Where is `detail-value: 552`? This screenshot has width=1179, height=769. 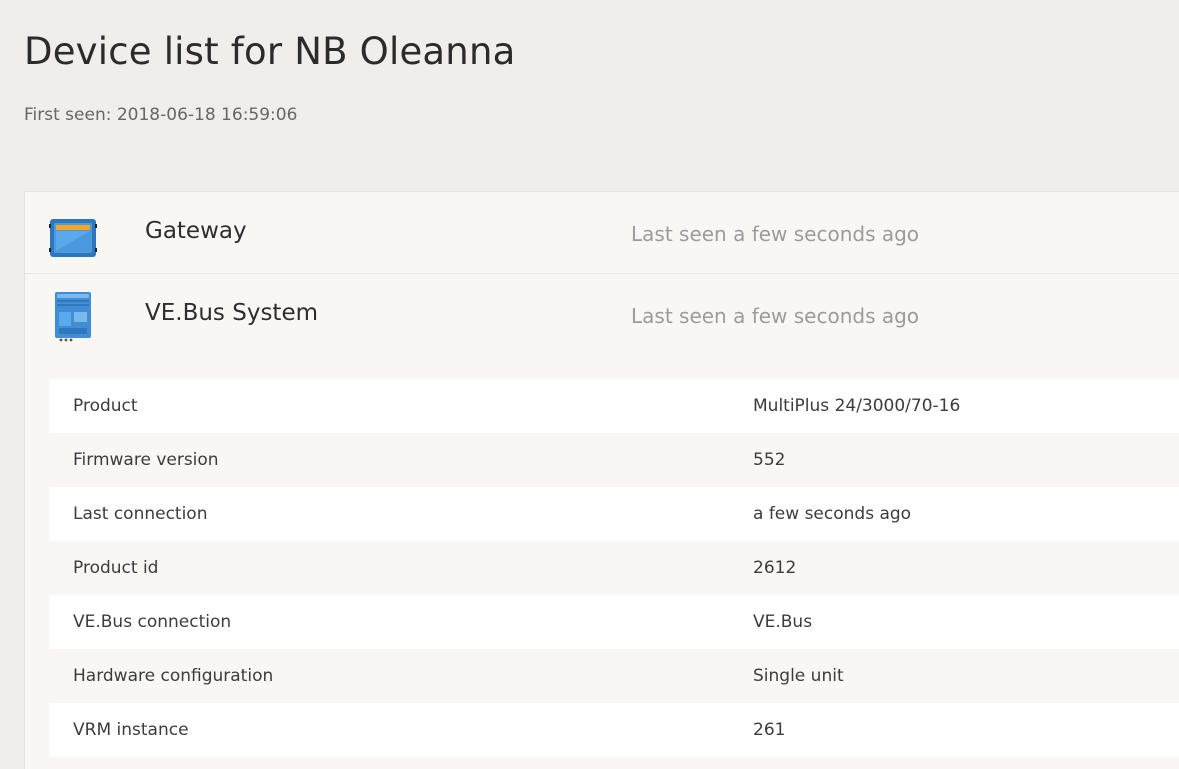
detail-value: 552 is located at coordinates (769, 460).